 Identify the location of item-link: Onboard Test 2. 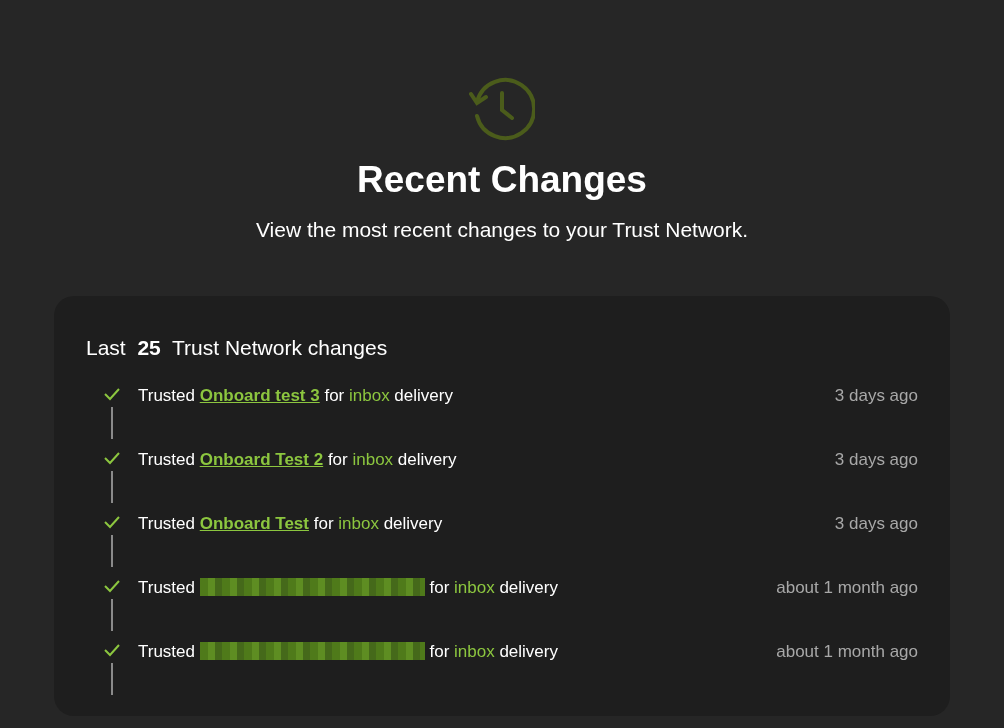
(261, 460).